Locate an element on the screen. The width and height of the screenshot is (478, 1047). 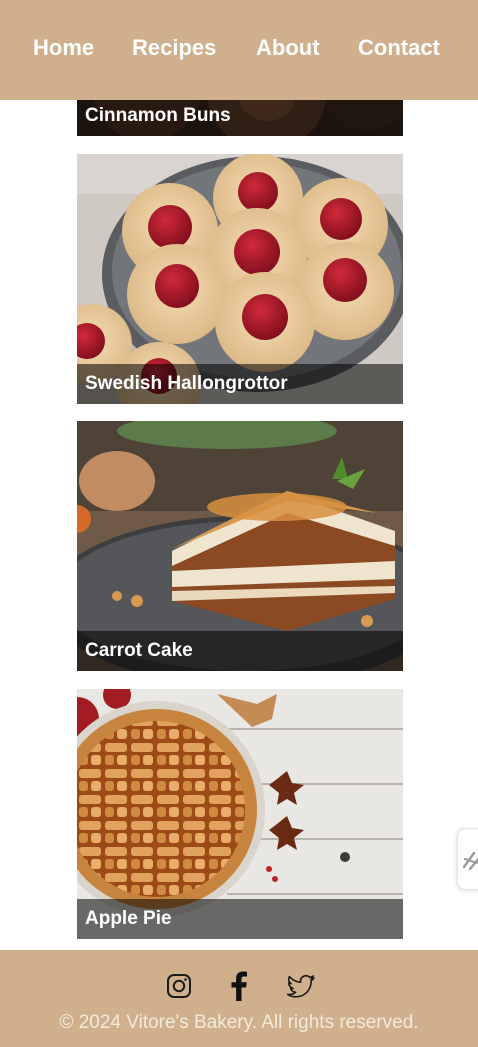
instagram-icon is located at coordinates (179, 986).